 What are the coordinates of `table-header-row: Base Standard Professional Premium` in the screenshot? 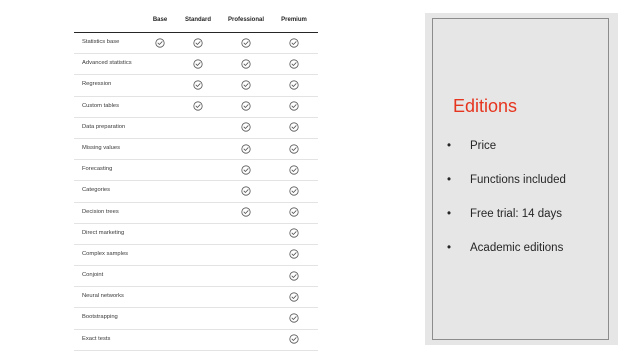 It's located at (196, 22).